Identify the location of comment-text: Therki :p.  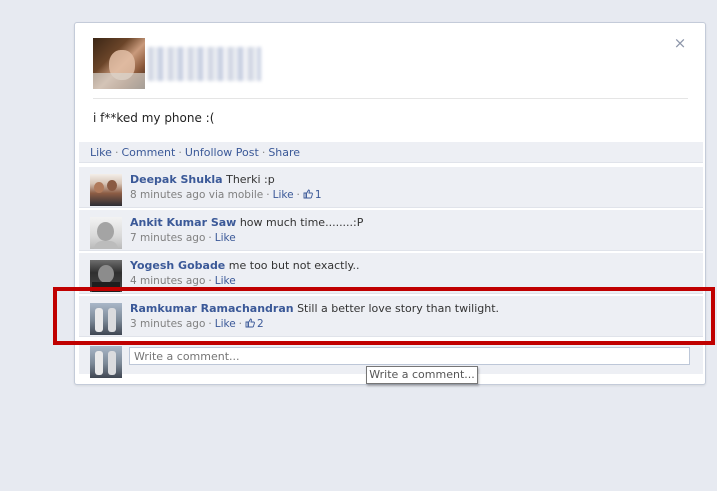
(250, 179).